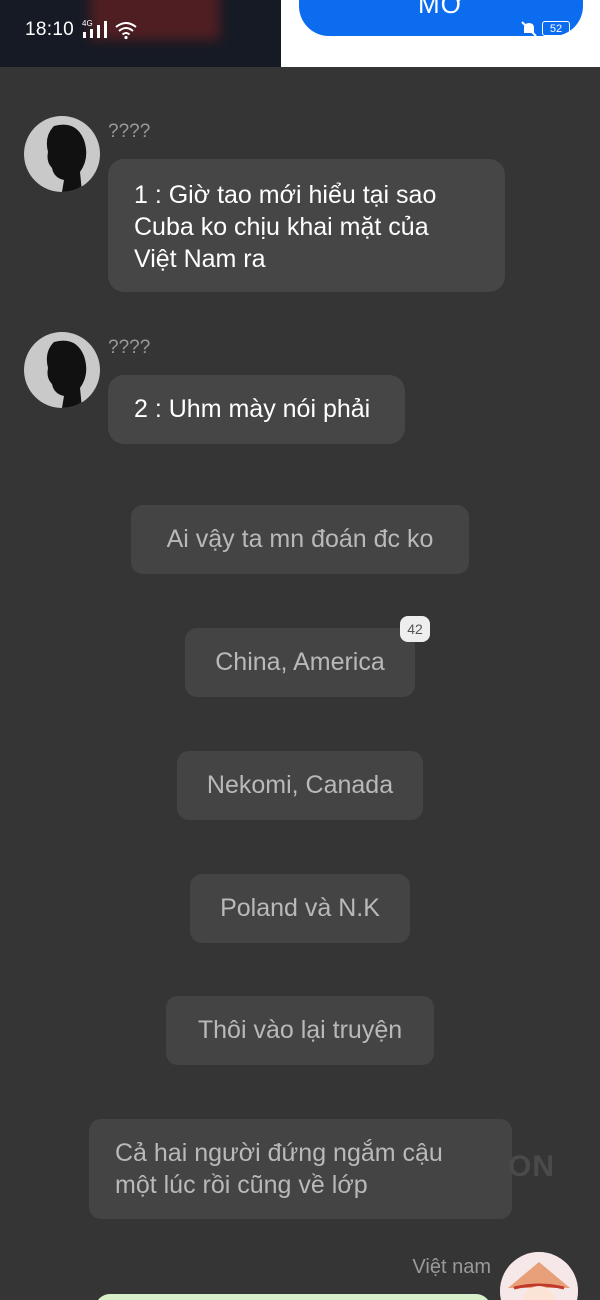  I want to click on narration-text: Poland và N.K, so click(300, 908).